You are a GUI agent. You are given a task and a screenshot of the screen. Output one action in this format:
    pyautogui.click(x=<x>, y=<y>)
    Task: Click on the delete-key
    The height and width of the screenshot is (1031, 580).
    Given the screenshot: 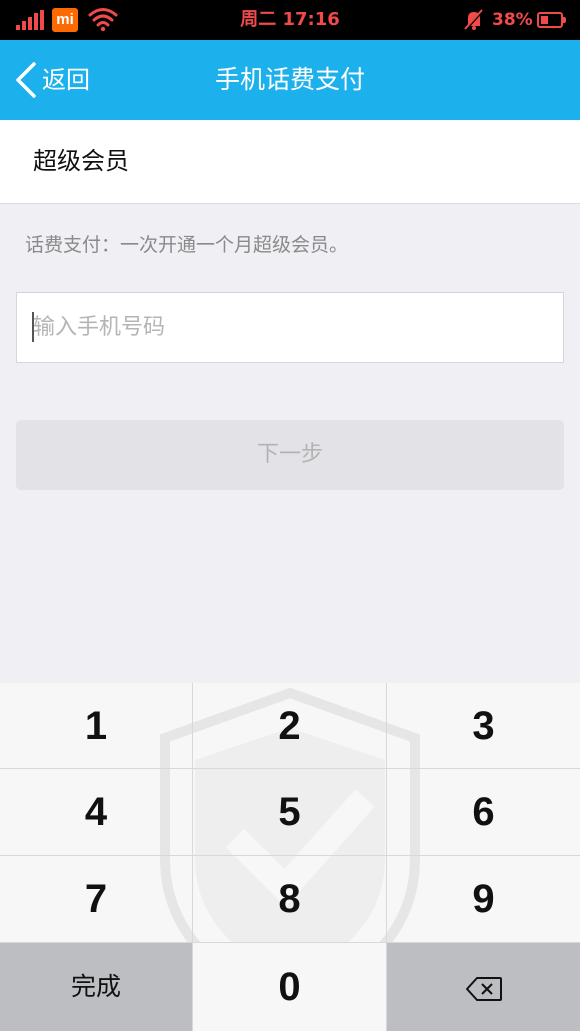 What is the action you would take?
    pyautogui.click(x=483, y=987)
    